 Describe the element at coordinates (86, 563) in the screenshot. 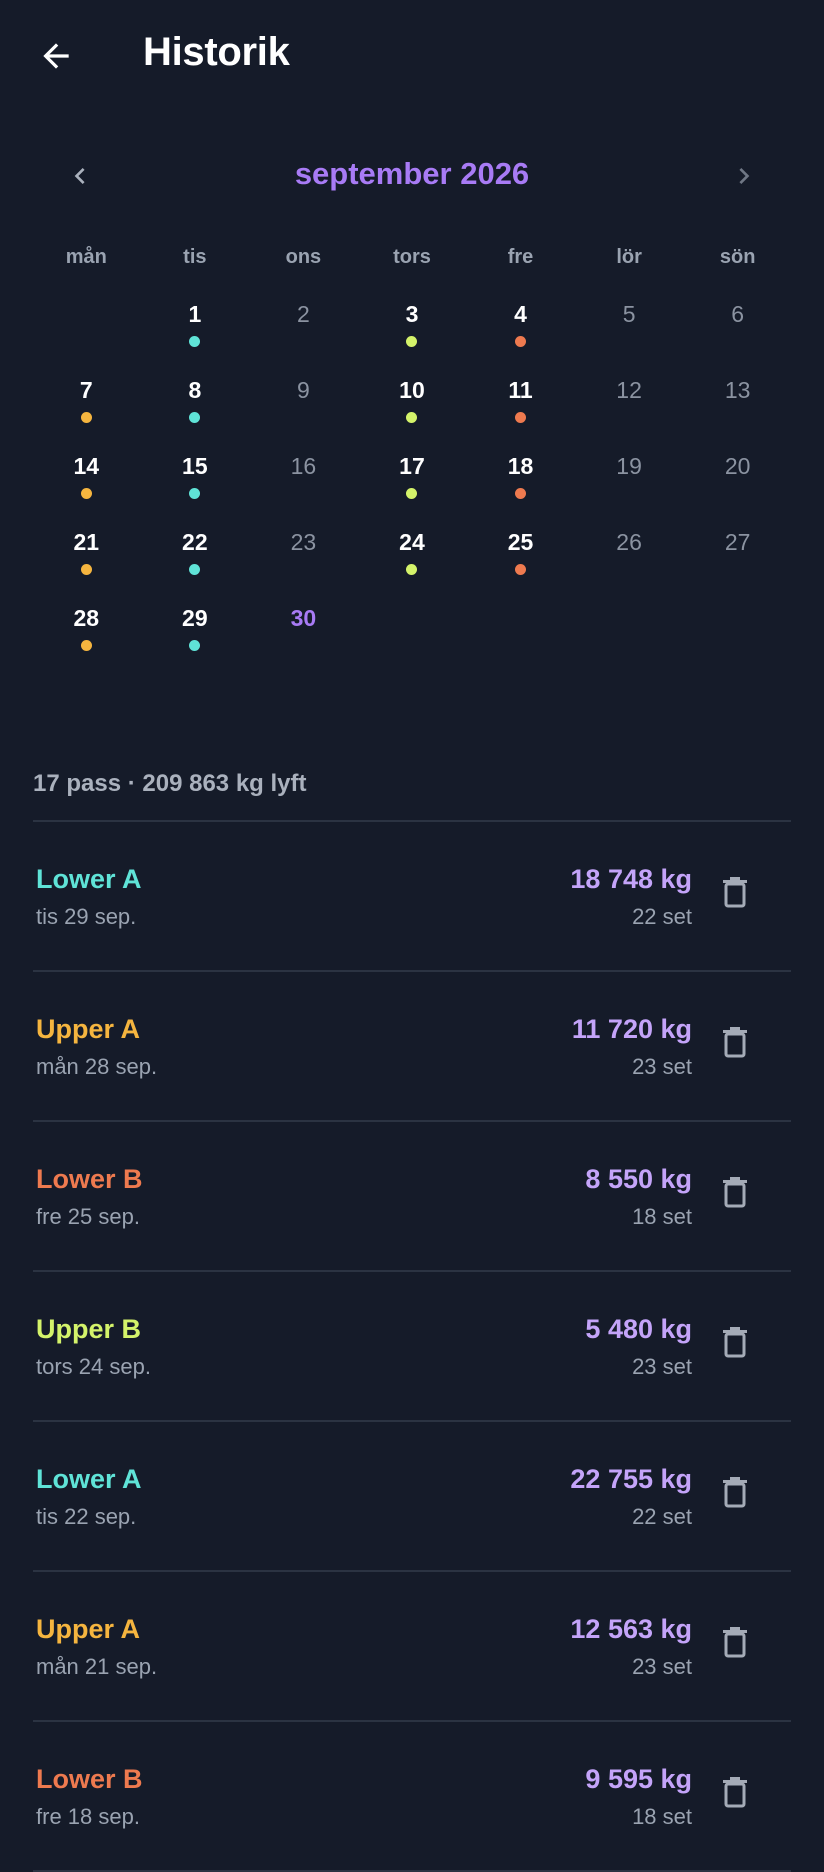

I see `calendar-day: 21` at that location.